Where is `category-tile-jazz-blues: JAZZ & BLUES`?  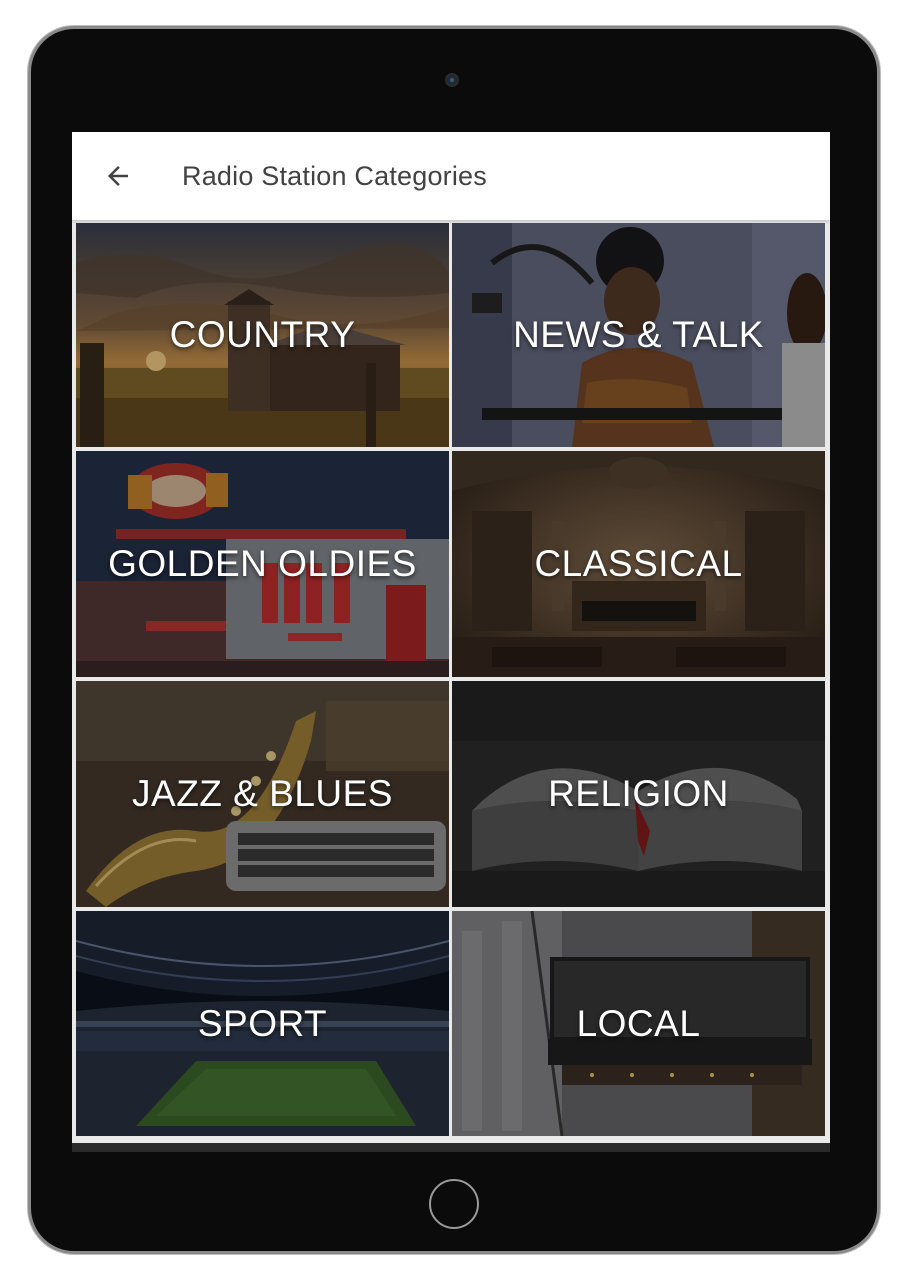 category-tile-jazz-blues: JAZZ & BLUES is located at coordinates (262, 794).